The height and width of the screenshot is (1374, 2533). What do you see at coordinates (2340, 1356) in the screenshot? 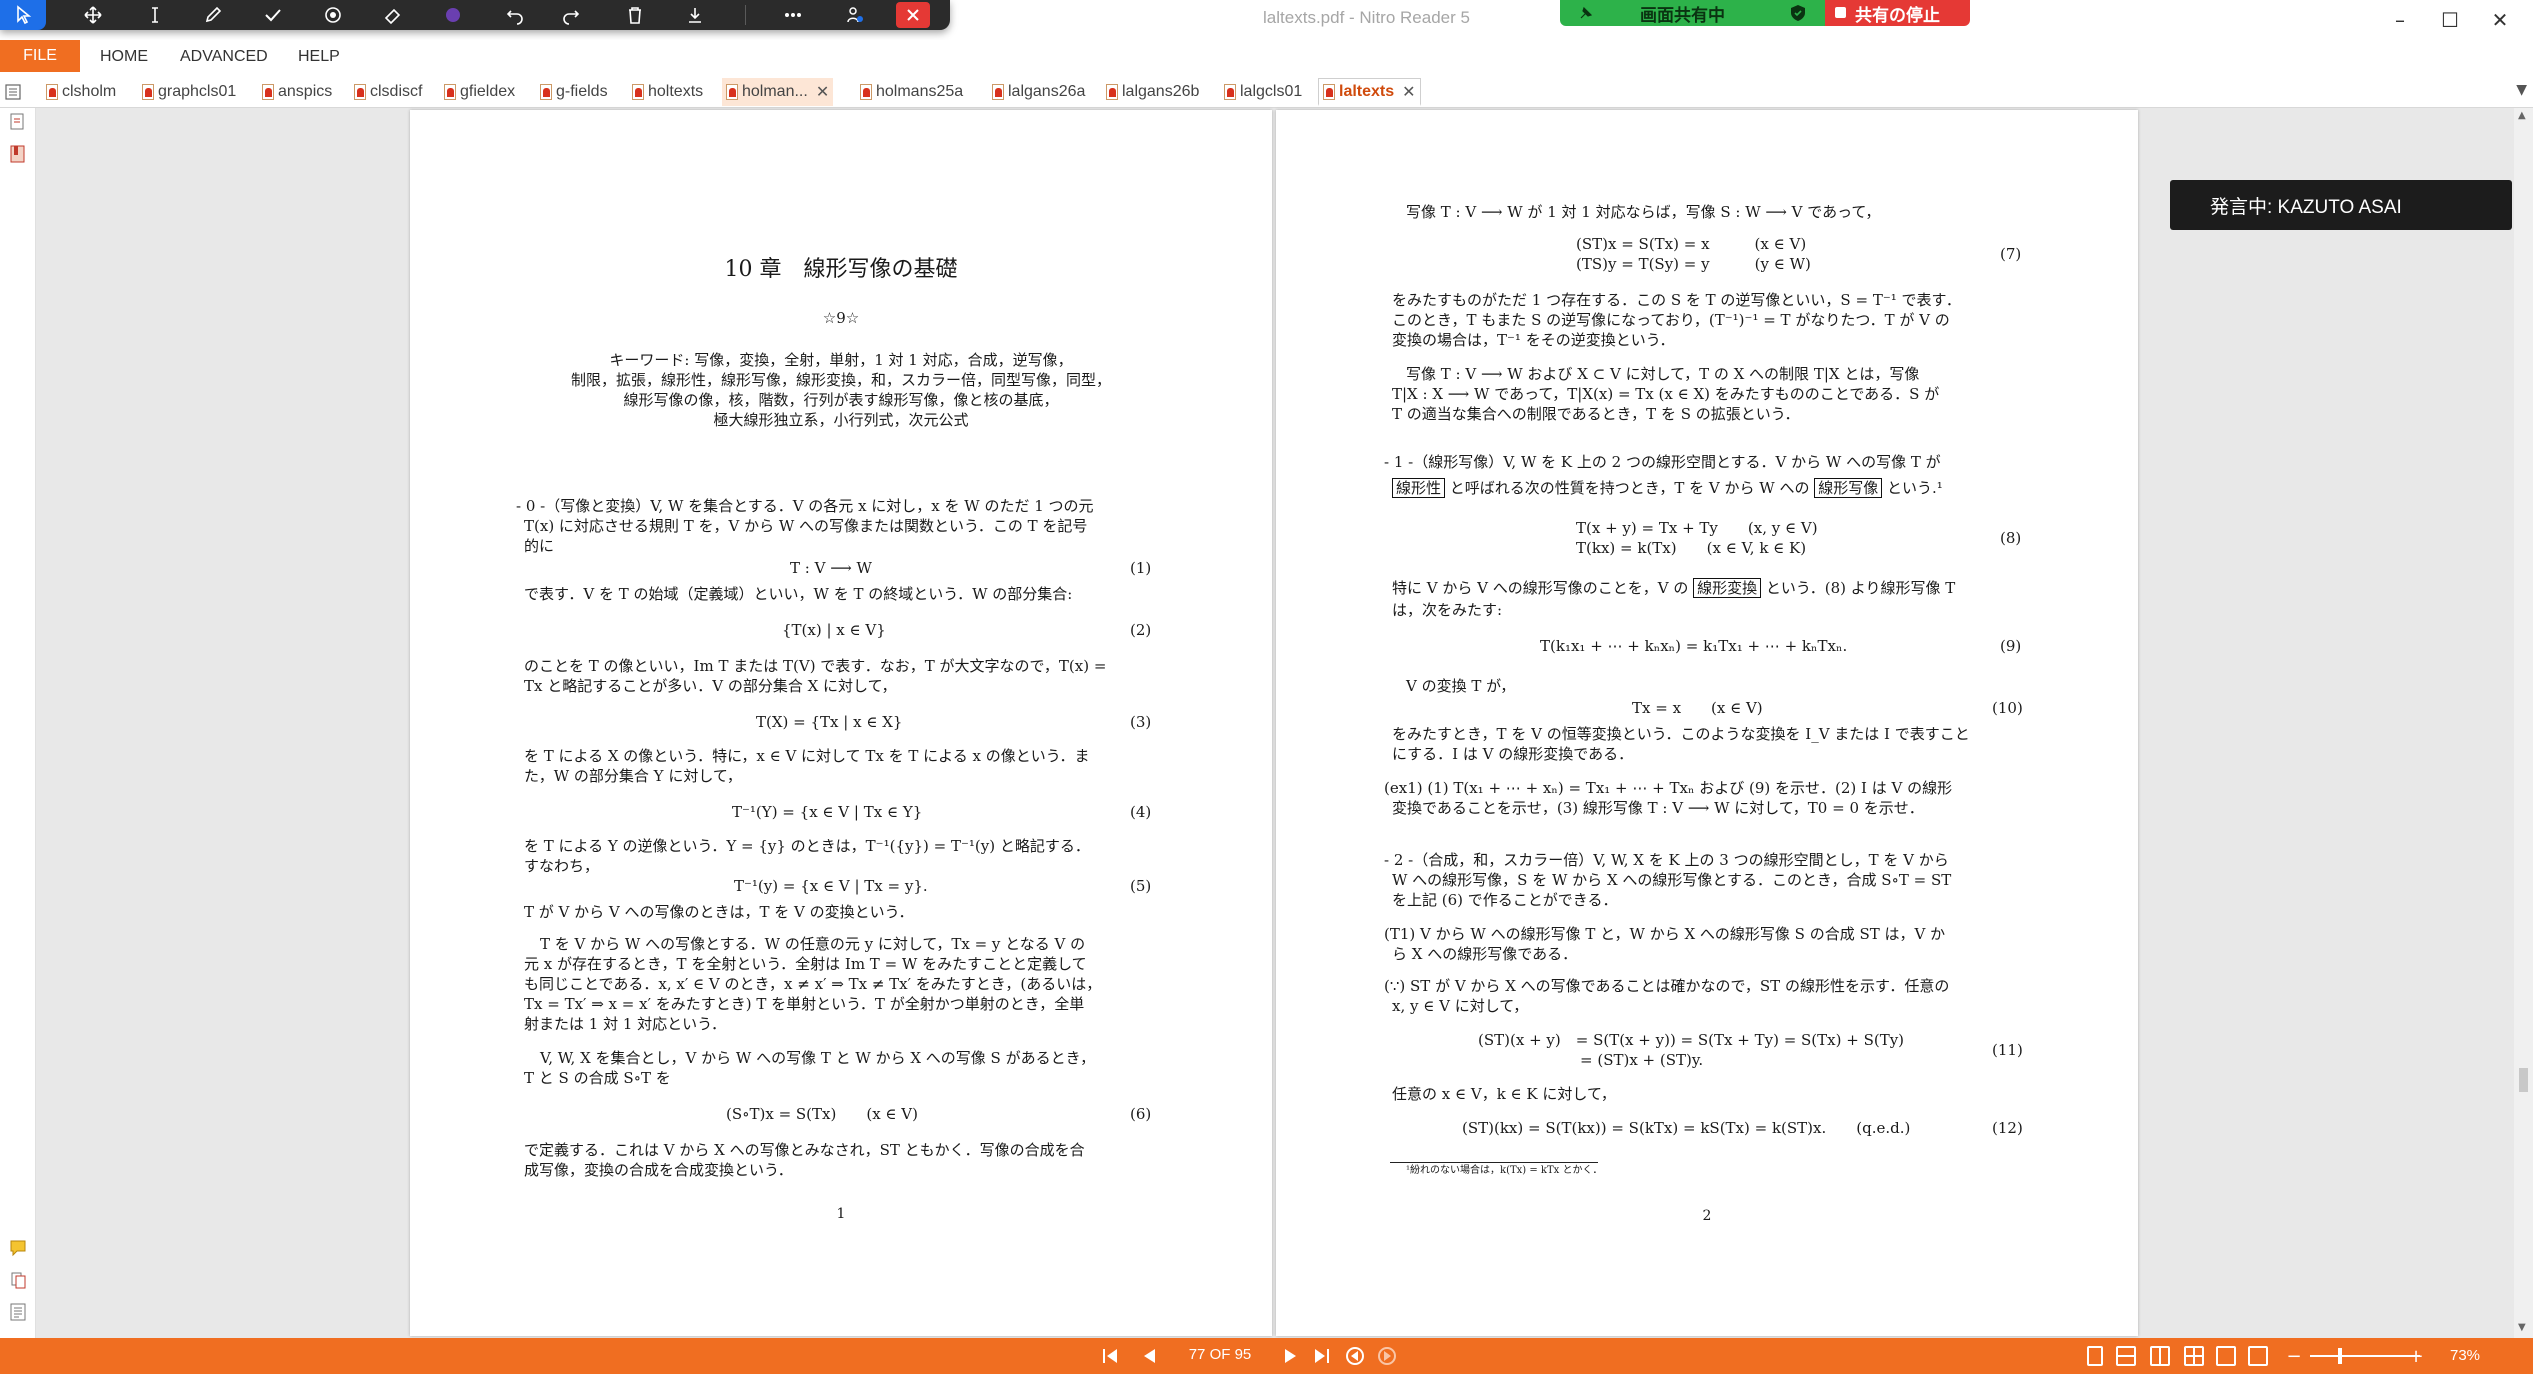
I see `zoom-slider-thumb` at bounding box center [2340, 1356].